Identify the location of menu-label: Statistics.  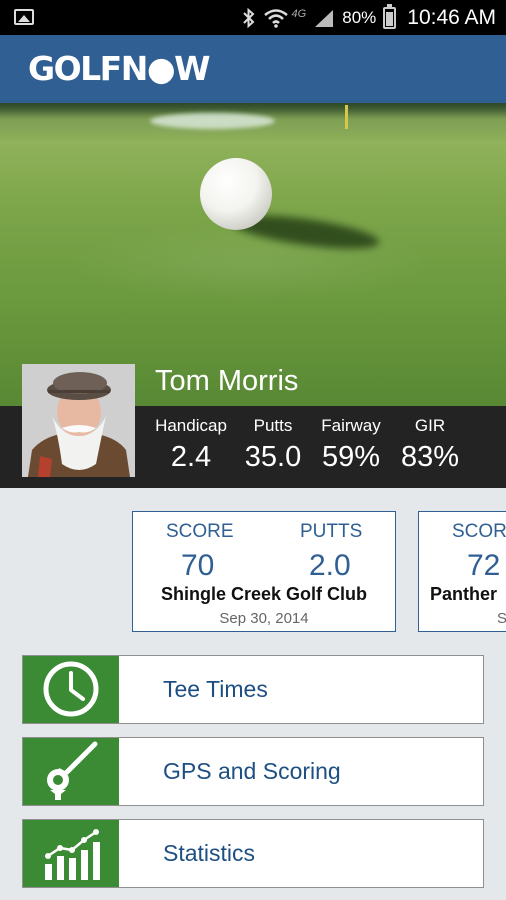
(209, 853).